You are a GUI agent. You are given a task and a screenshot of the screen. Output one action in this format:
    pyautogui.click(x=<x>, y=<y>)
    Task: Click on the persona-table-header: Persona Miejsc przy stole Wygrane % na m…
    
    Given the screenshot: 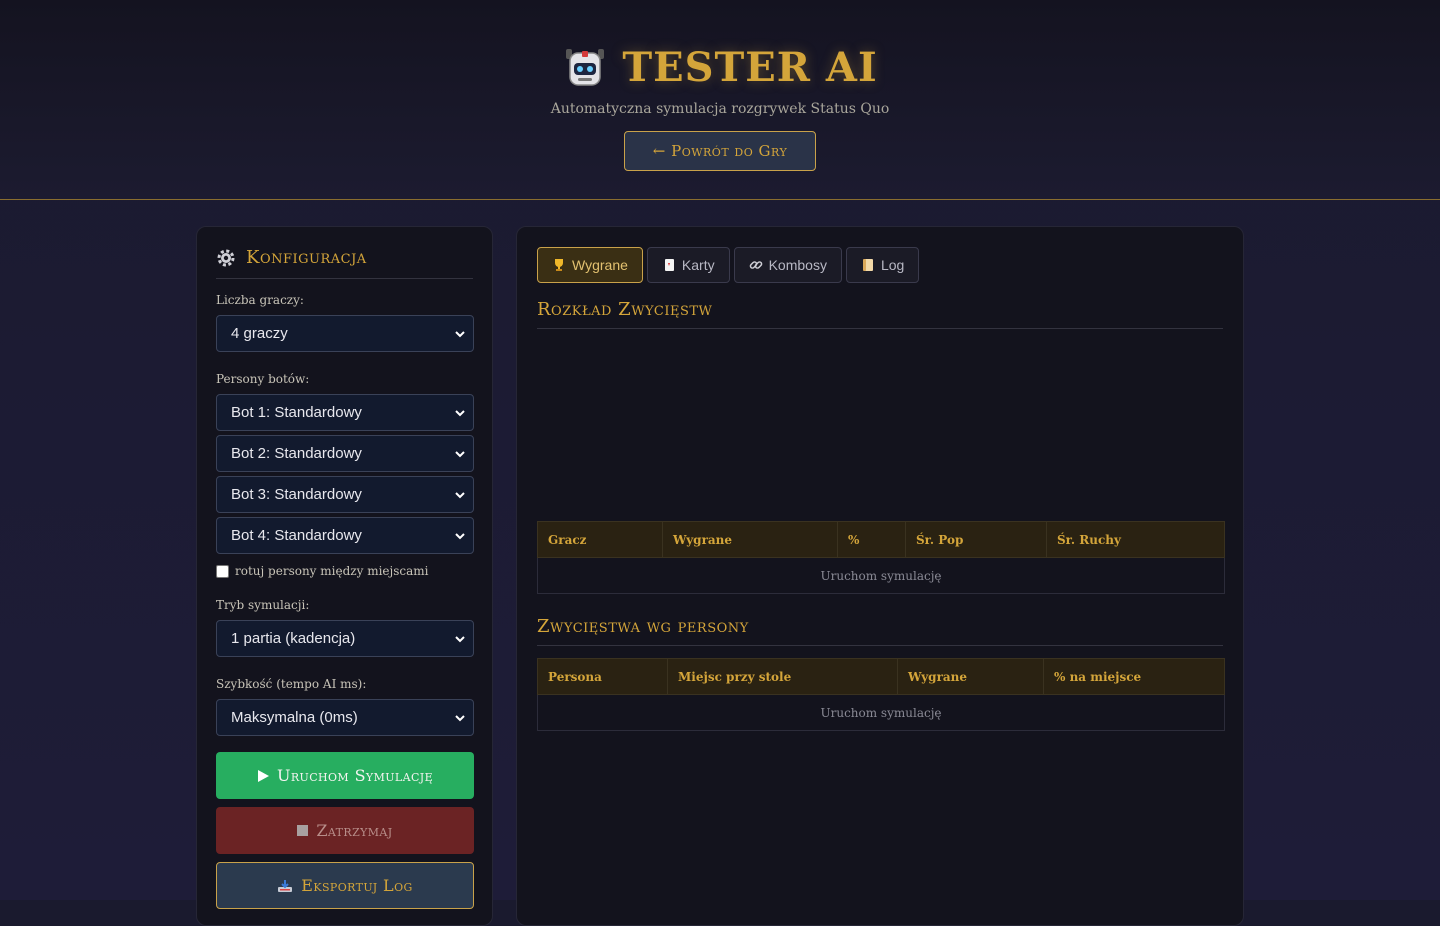 What is the action you would take?
    pyautogui.click(x=881, y=676)
    